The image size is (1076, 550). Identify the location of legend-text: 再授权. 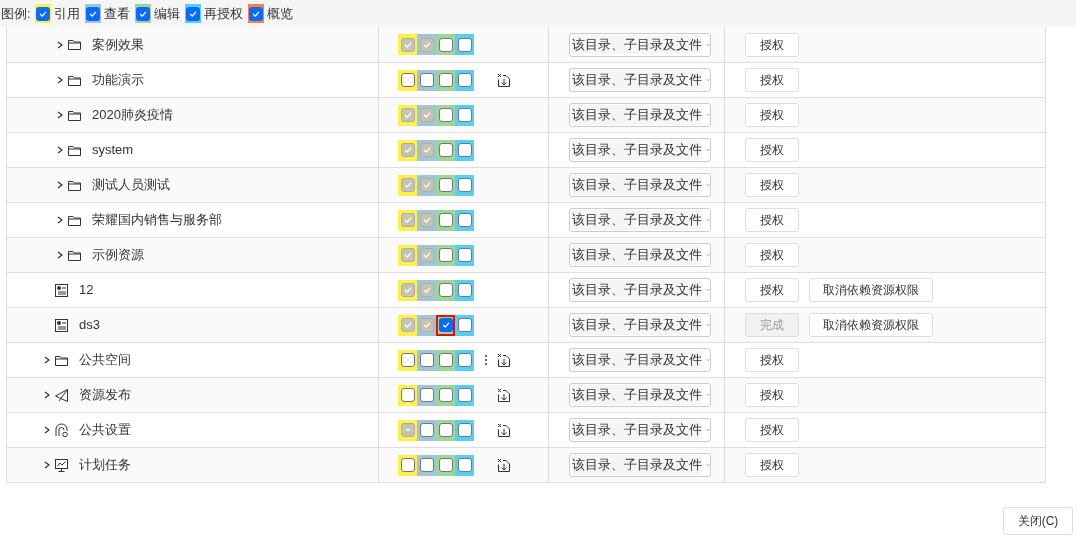
(223, 13).